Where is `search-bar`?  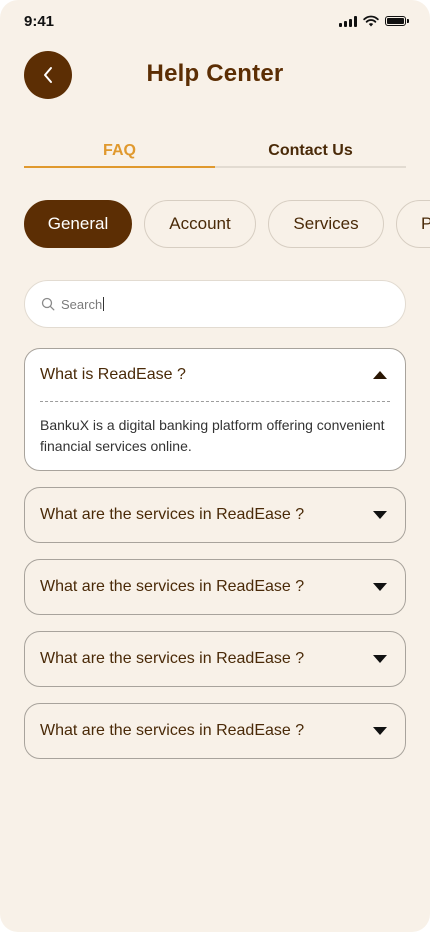 search-bar is located at coordinates (215, 304).